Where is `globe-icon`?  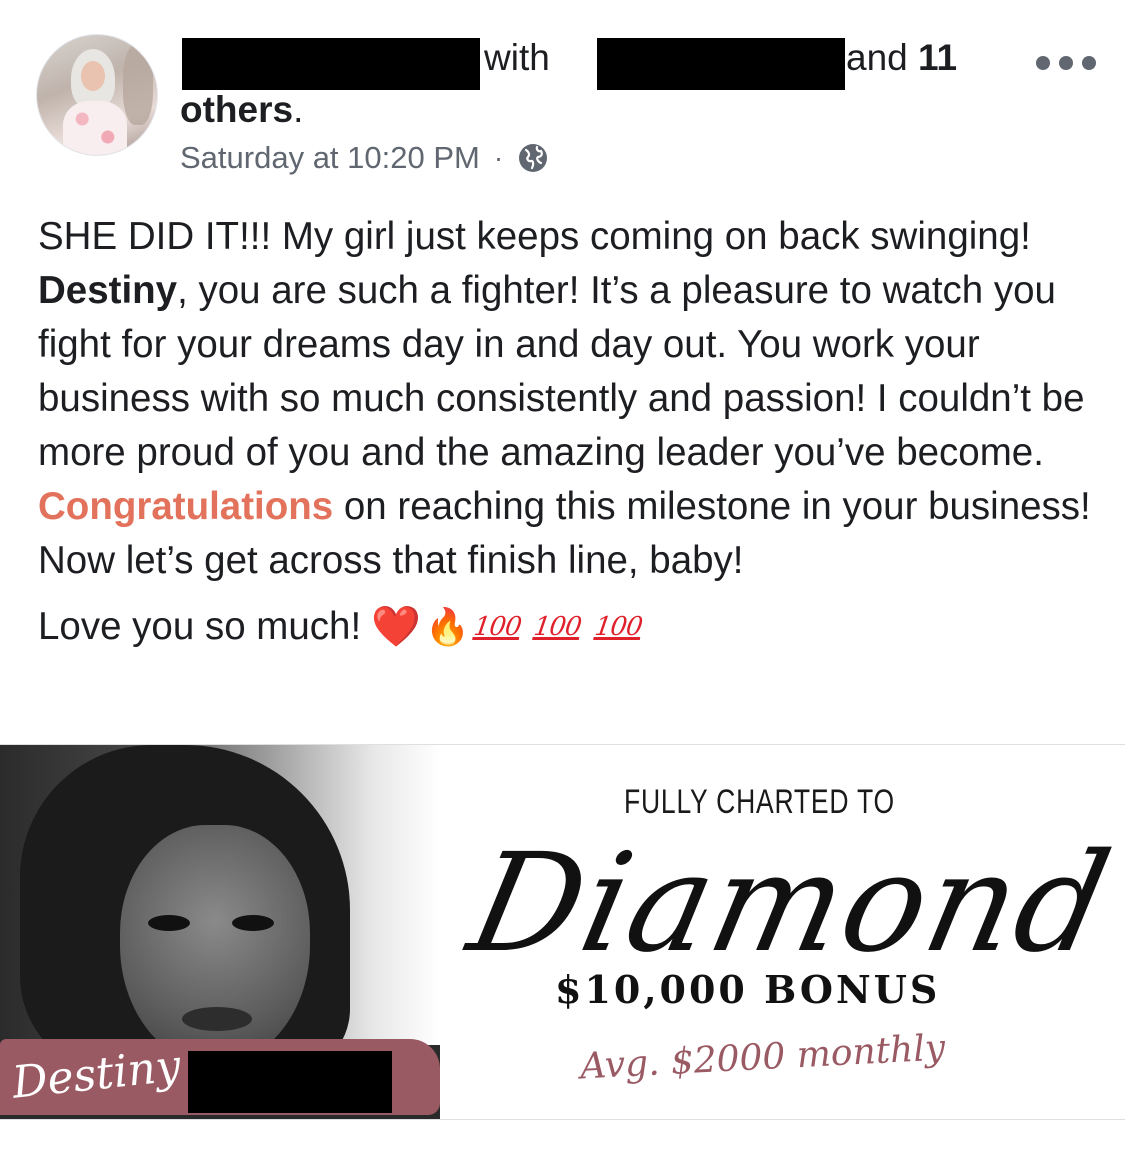 globe-icon is located at coordinates (533, 158).